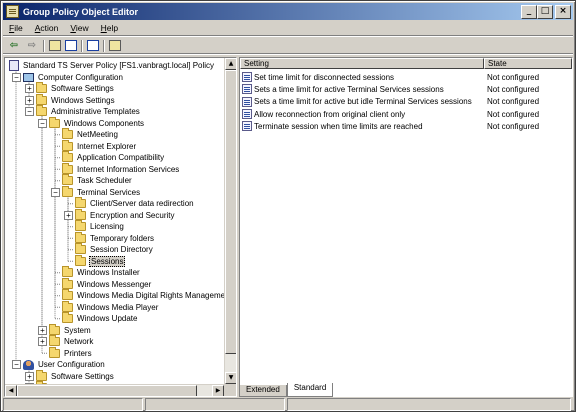 The width and height of the screenshot is (576, 412). I want to click on scroll-right-button: ▶, so click(218, 390).